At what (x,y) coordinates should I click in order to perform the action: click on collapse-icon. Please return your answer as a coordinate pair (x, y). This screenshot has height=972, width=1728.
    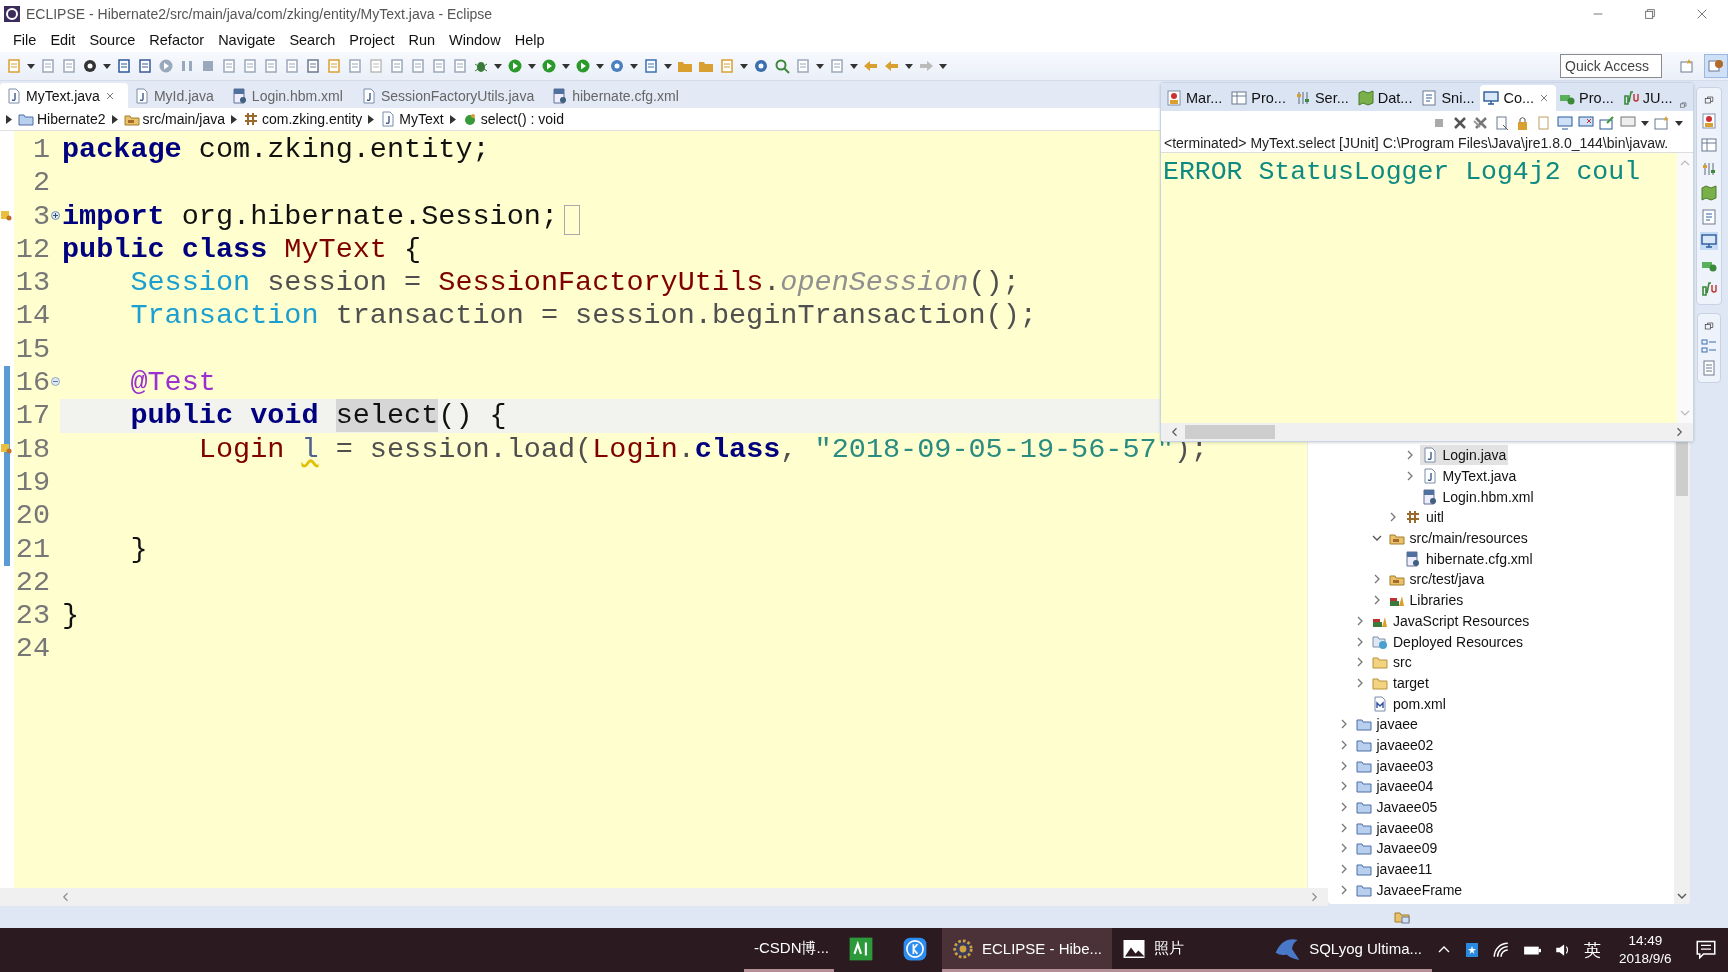
    Looking at the image, I should click on (55, 382).